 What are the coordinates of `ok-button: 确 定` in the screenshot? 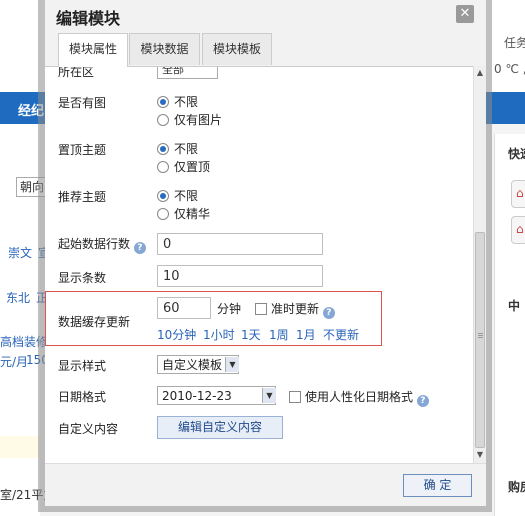 It's located at (437, 485).